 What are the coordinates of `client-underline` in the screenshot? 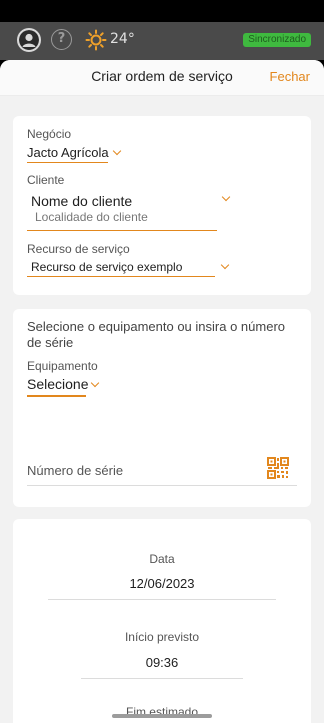 It's located at (122, 230).